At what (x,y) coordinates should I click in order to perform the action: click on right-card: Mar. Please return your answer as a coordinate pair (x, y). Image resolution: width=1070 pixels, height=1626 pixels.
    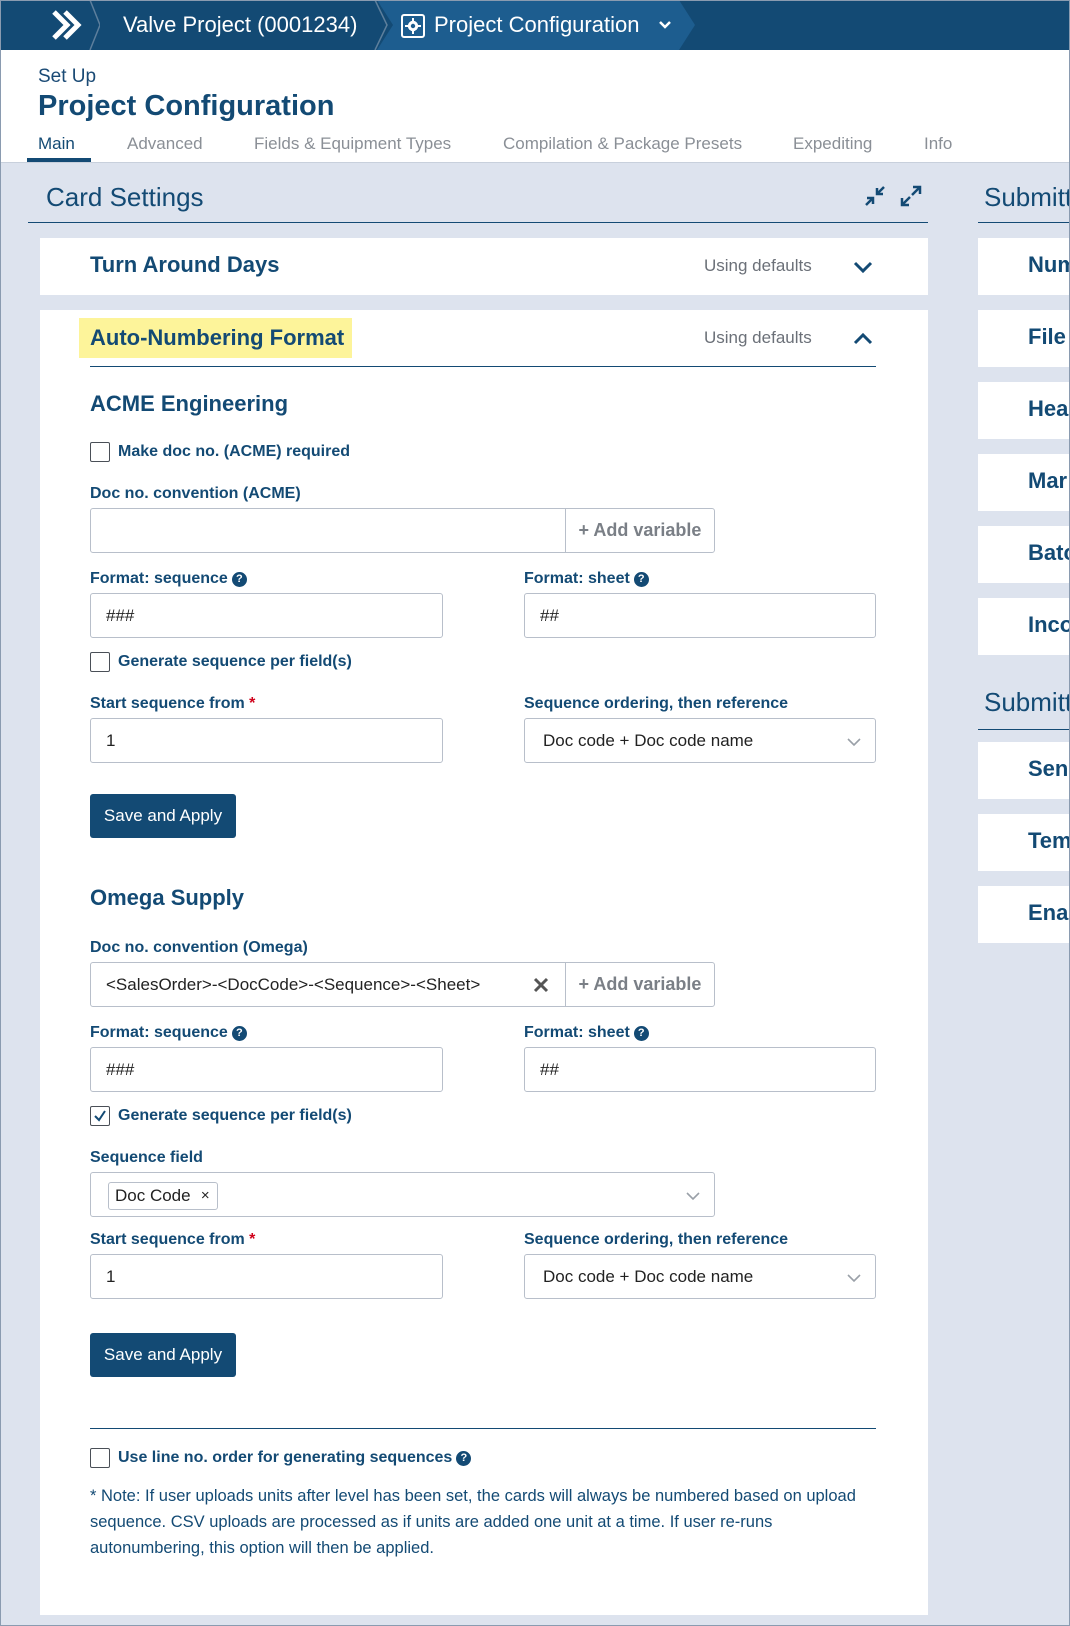
    Looking at the image, I should click on (1024, 482).